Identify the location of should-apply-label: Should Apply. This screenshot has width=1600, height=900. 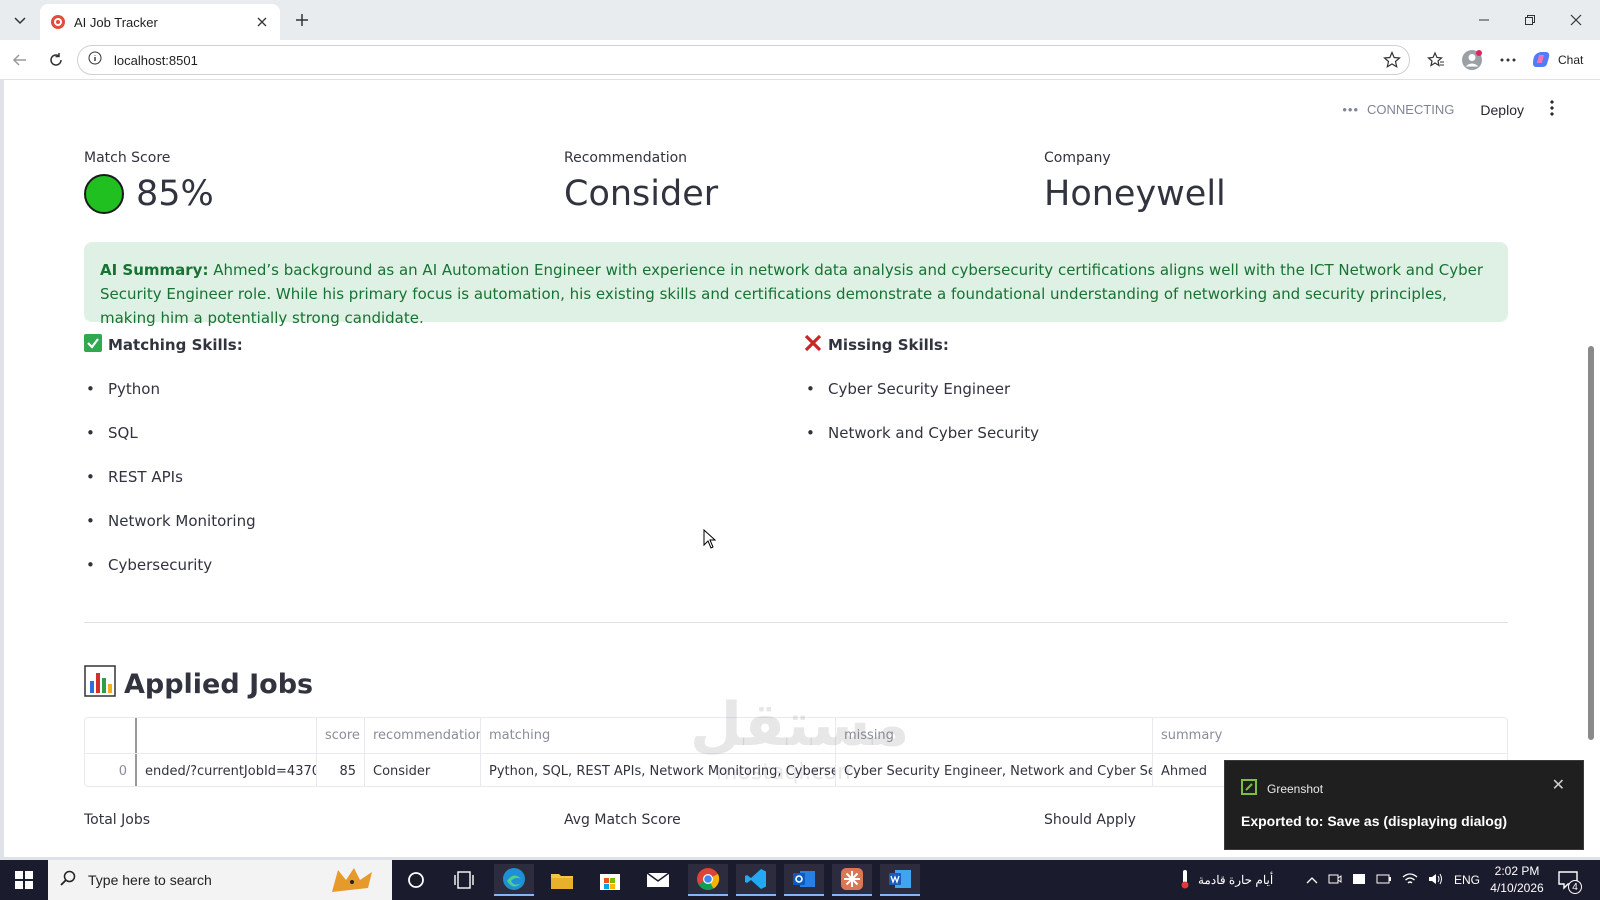
(1090, 820).